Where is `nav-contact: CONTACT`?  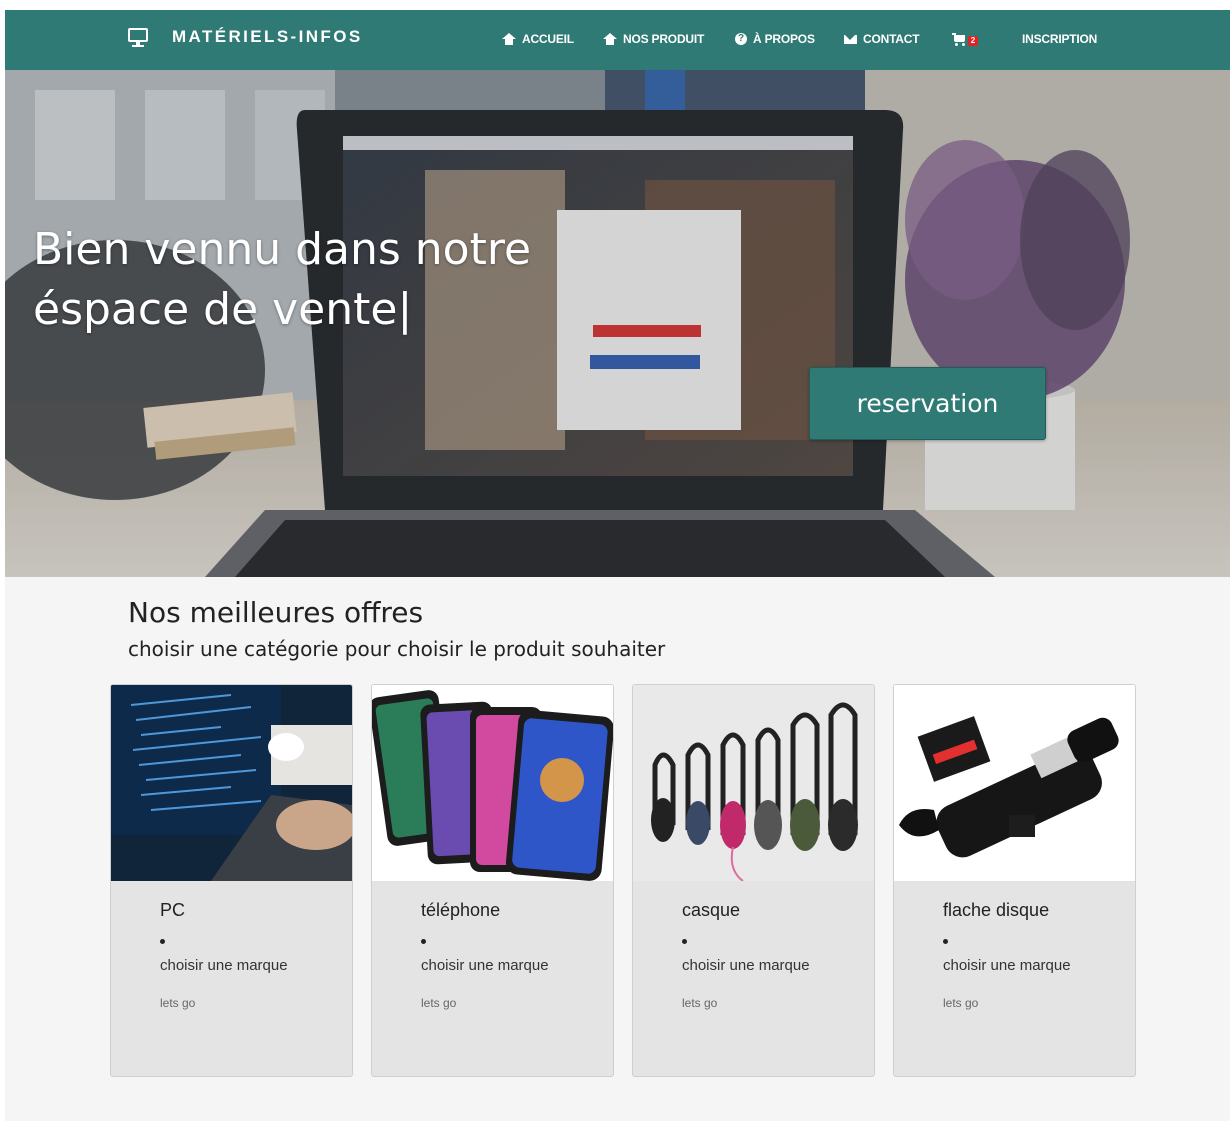 nav-contact: CONTACT is located at coordinates (882, 39).